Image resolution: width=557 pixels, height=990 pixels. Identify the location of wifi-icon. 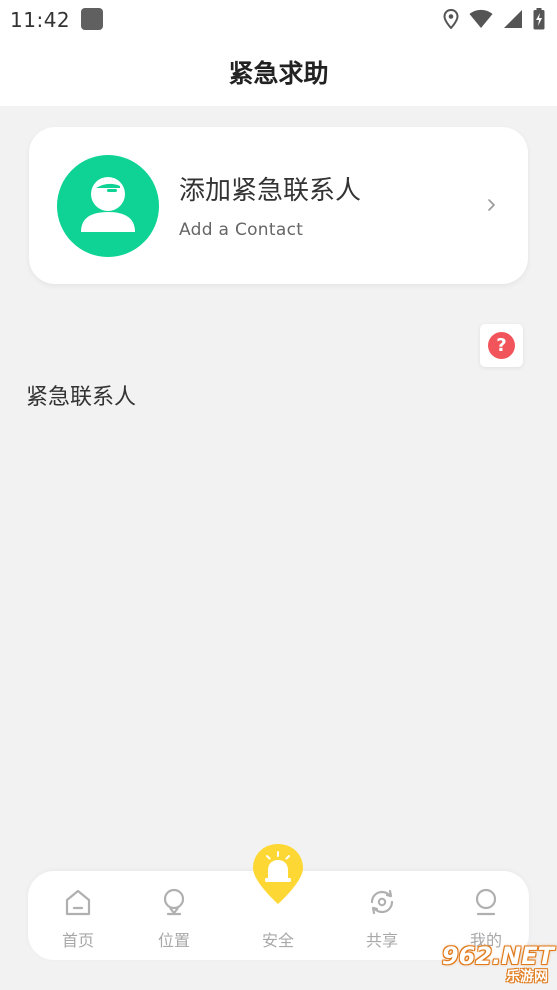
(481, 18).